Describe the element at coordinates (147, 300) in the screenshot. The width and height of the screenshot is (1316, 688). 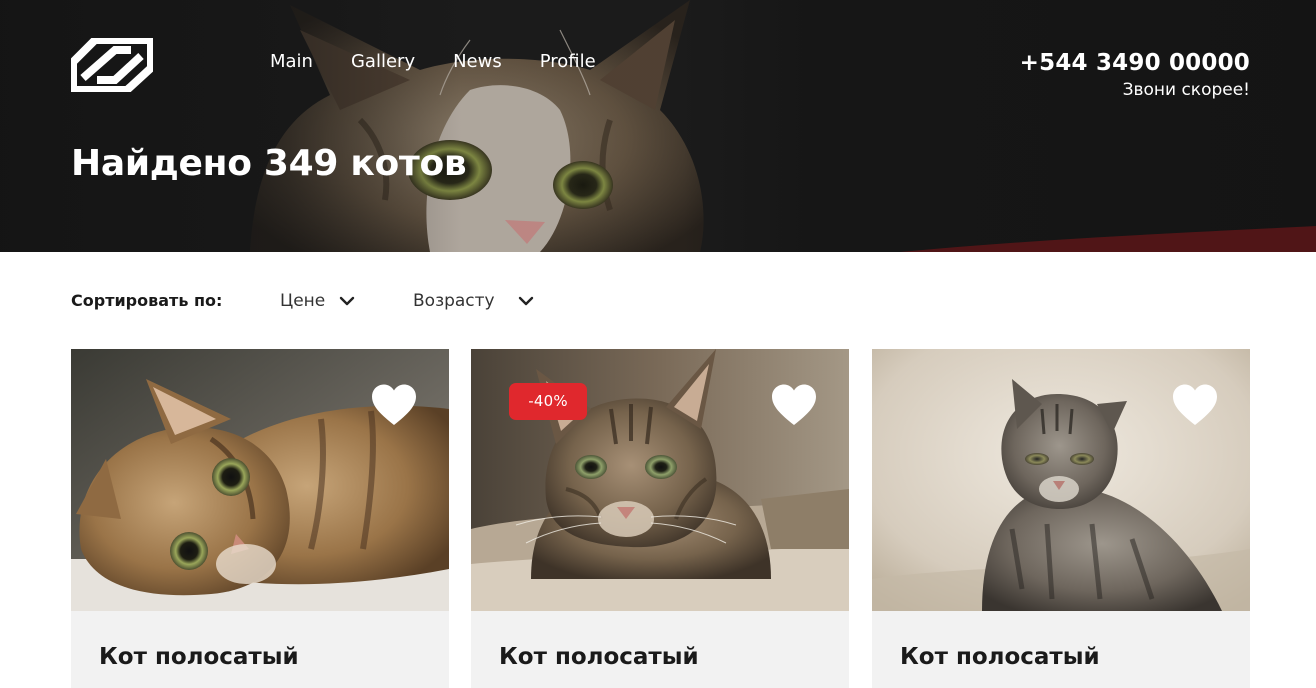
I see `sort-label: Сортировать по:` at that location.